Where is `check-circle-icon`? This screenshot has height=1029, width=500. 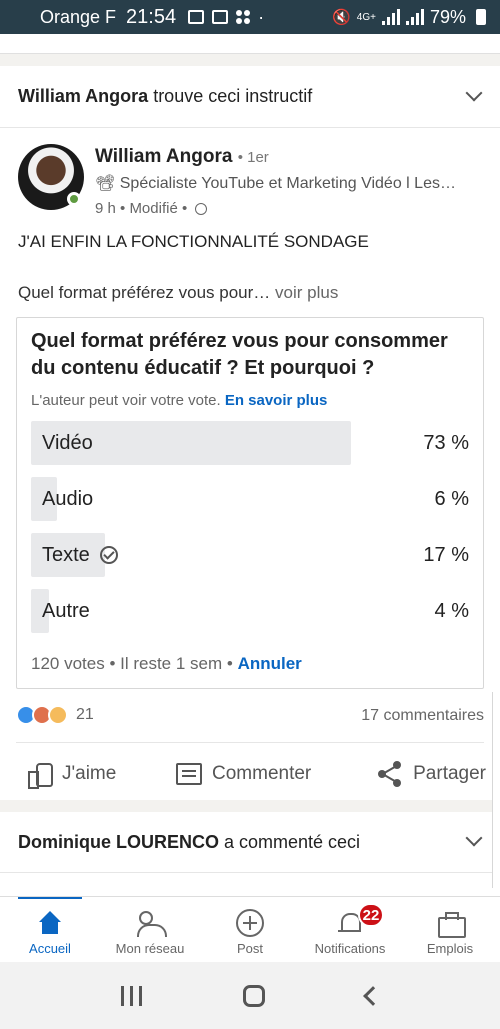 check-circle-icon is located at coordinates (108, 555).